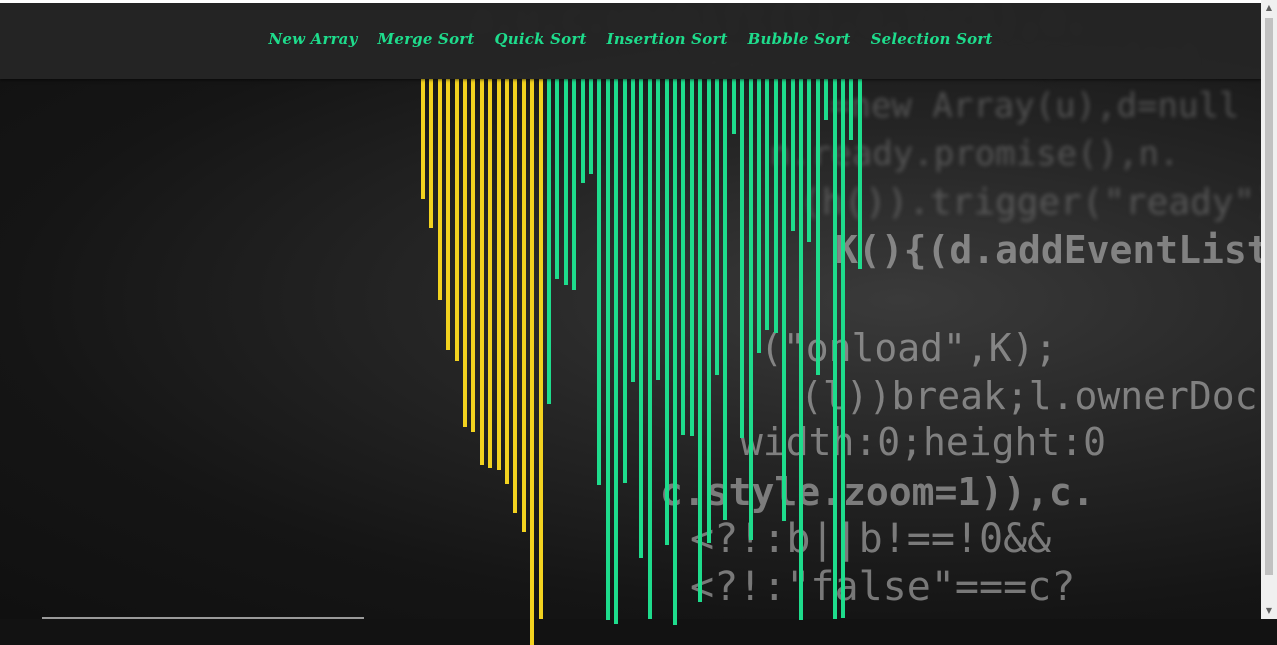 The image size is (1277, 645). Describe the element at coordinates (312, 39) in the screenshot. I see `new-array-button: New Array` at that location.